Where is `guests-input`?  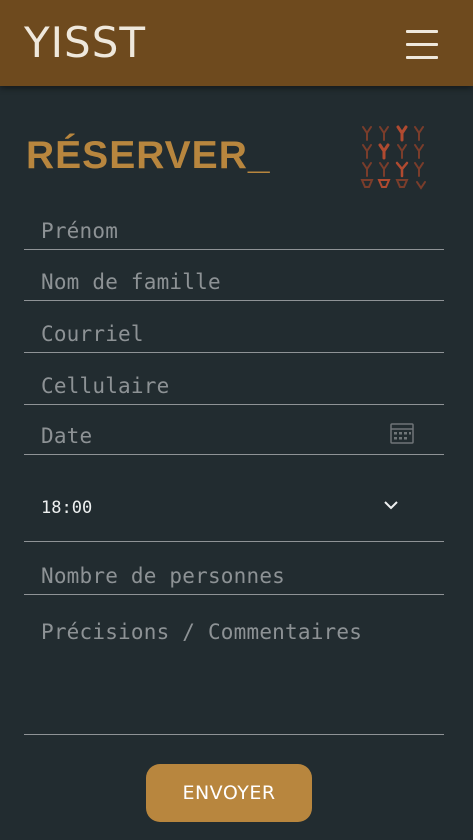 guests-input is located at coordinates (234, 575).